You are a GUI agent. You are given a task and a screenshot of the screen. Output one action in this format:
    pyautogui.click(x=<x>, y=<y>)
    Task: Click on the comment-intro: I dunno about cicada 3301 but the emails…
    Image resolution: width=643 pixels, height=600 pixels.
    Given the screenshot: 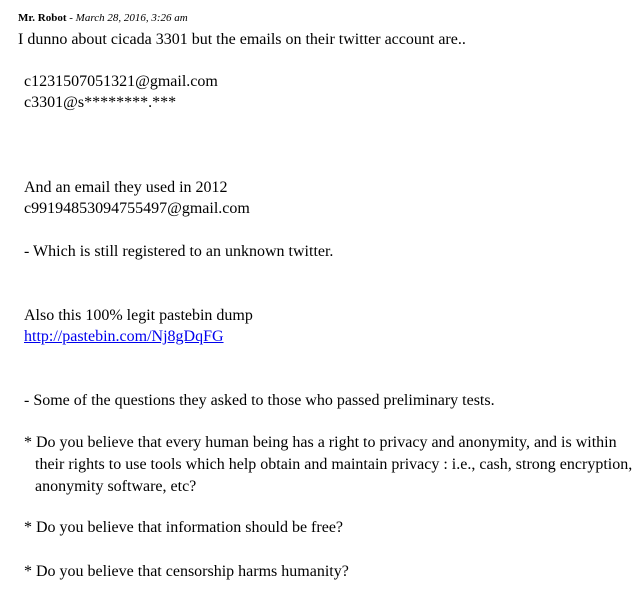 What is the action you would take?
    pyautogui.click(x=242, y=39)
    